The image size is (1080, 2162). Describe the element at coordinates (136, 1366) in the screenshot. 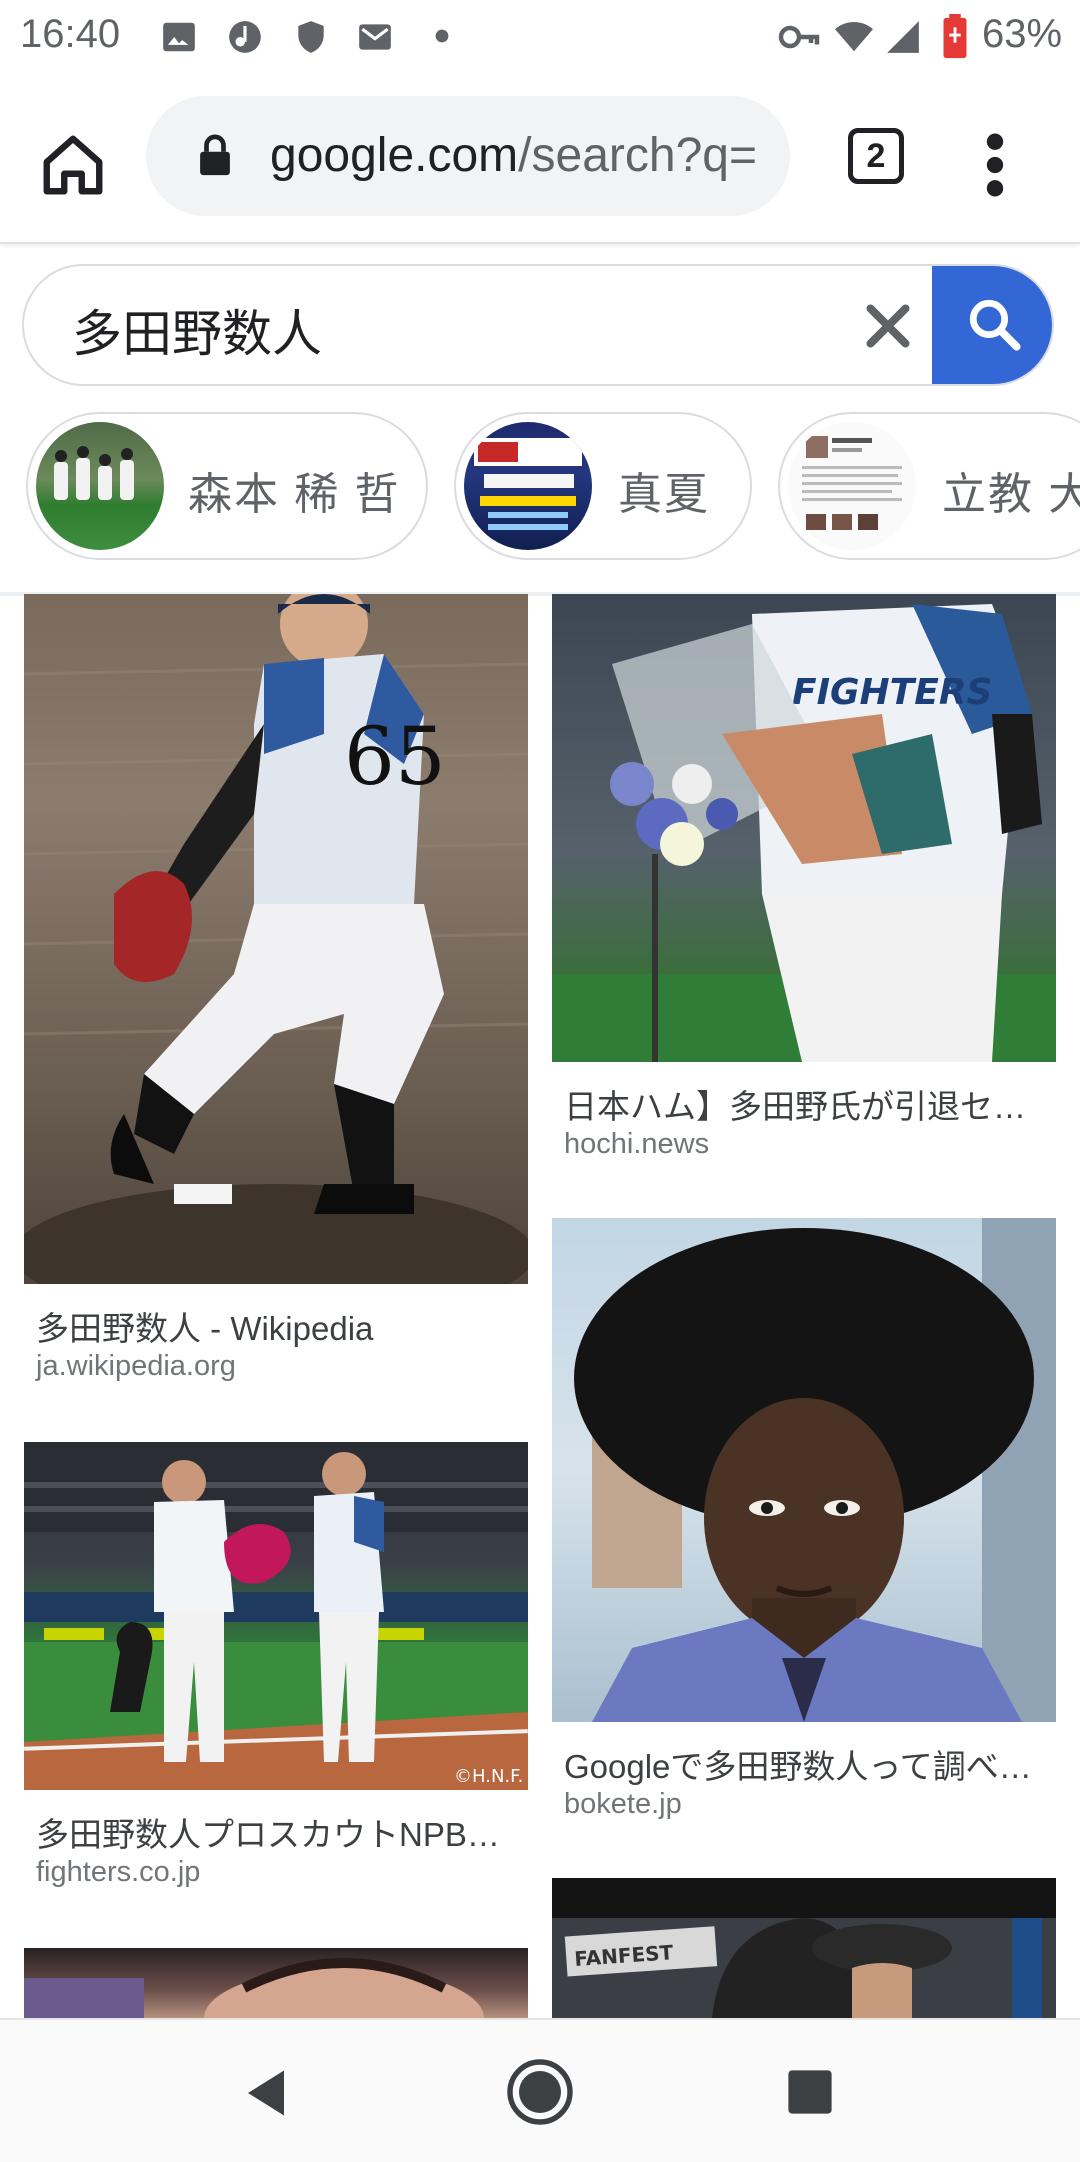

I see `result-source: ja.wikipedia.org` at that location.